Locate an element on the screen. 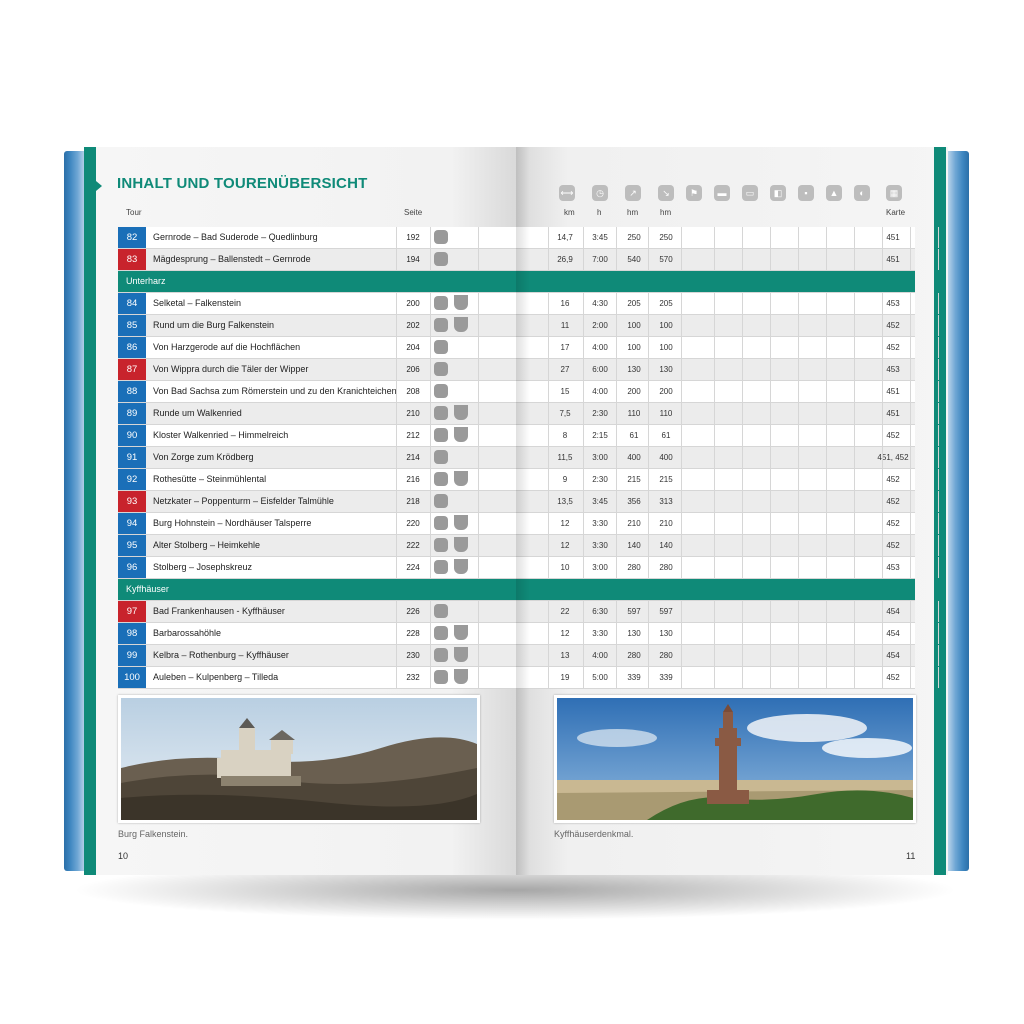  tour-hm-up: 140 is located at coordinates (634, 545).